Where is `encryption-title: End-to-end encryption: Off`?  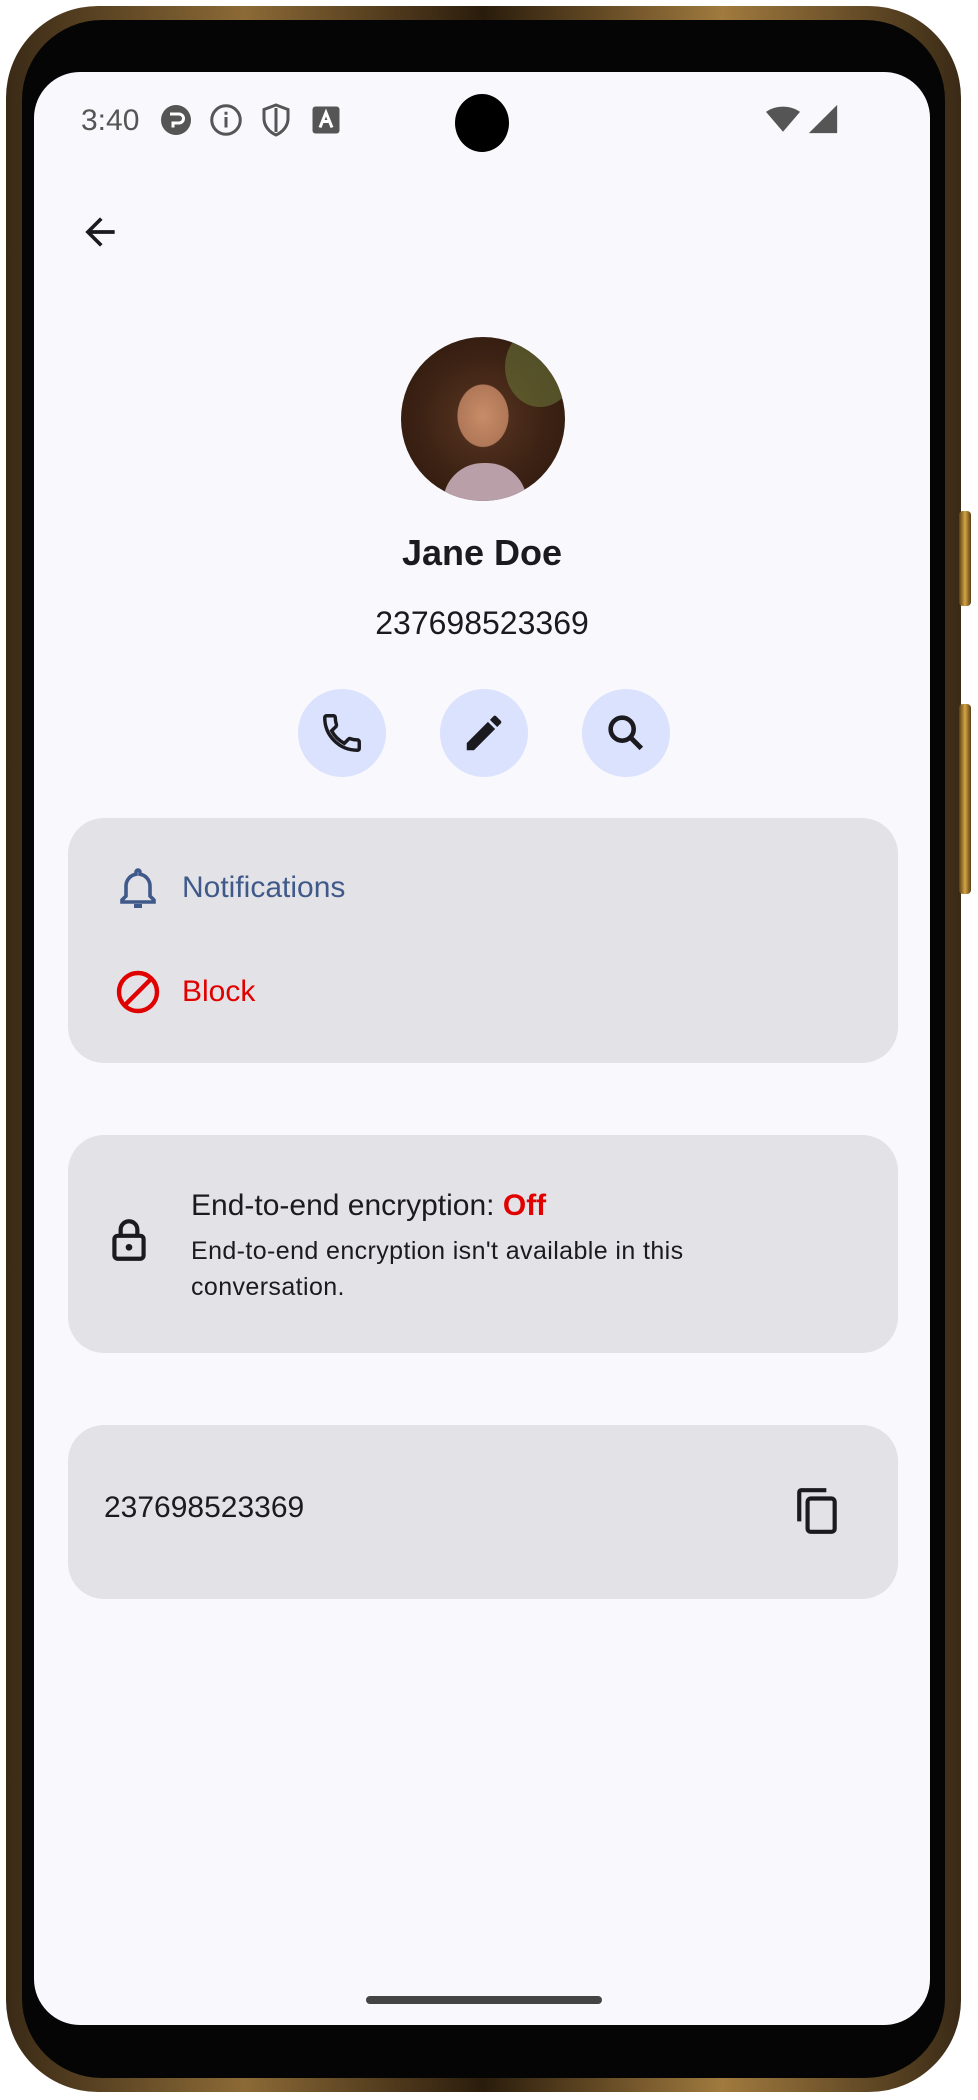
encryption-title: End-to-end encryption: Off is located at coordinates (368, 1206).